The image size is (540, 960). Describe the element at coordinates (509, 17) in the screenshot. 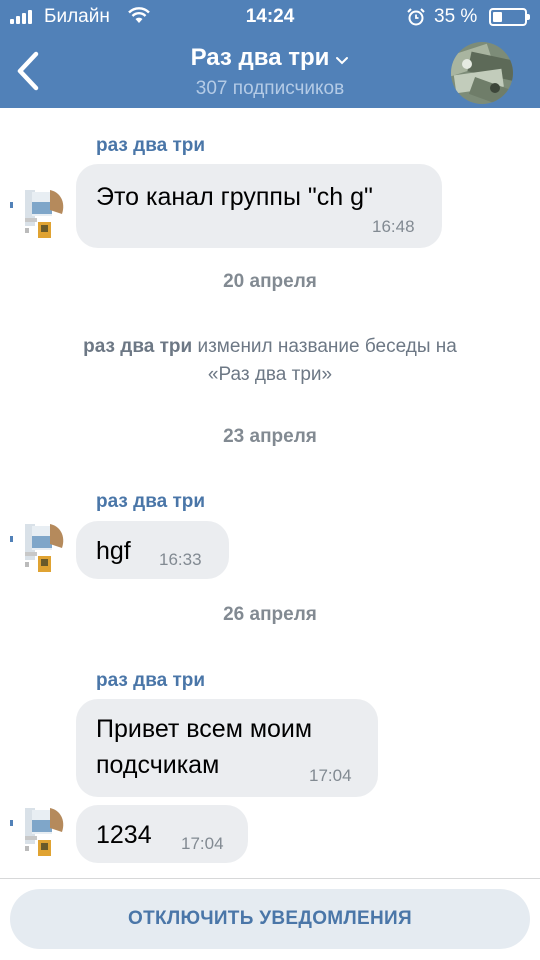

I see `battery-icon` at that location.